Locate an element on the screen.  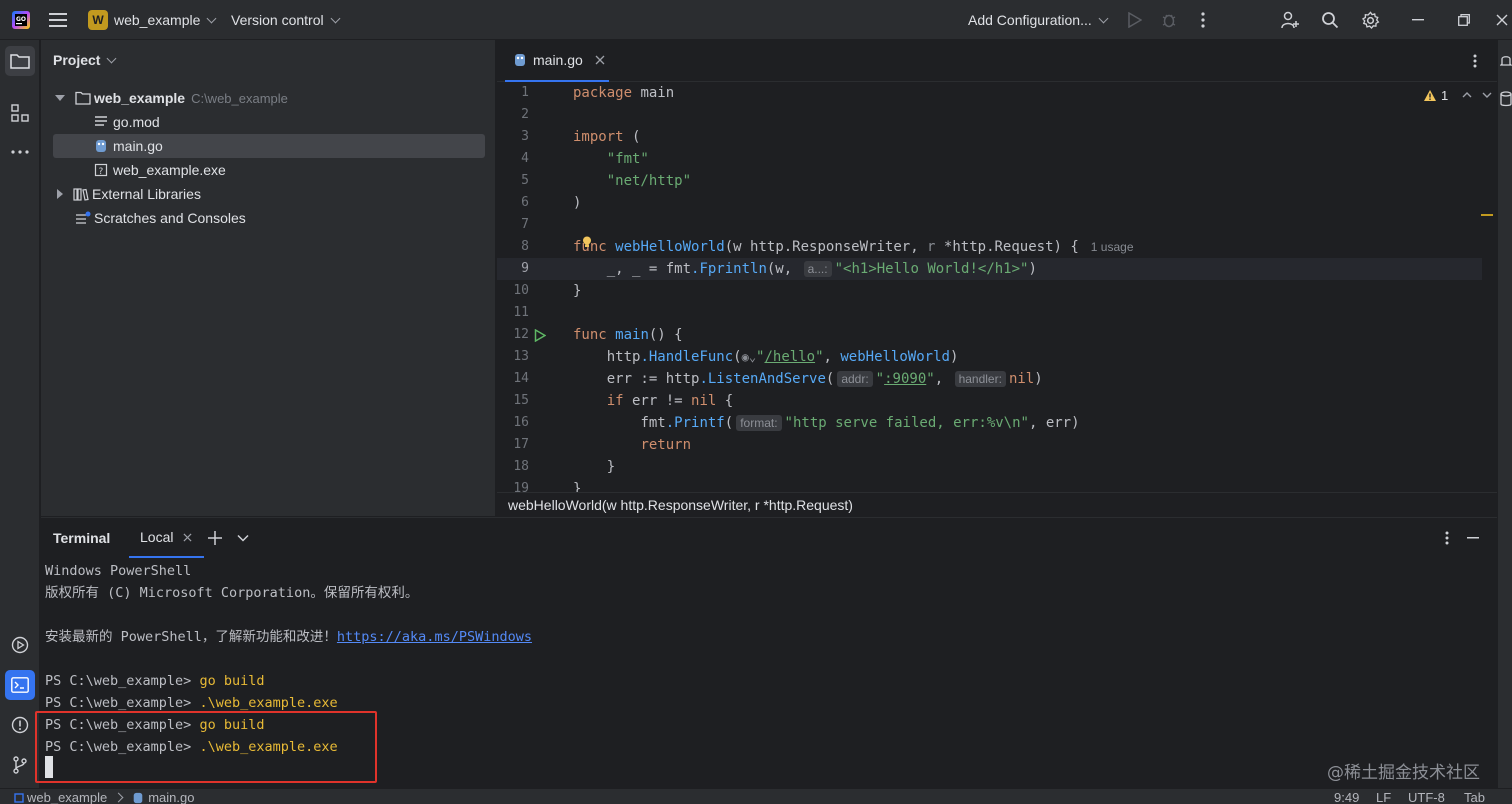
terminal-dropdown-icon is located at coordinates (243, 538).